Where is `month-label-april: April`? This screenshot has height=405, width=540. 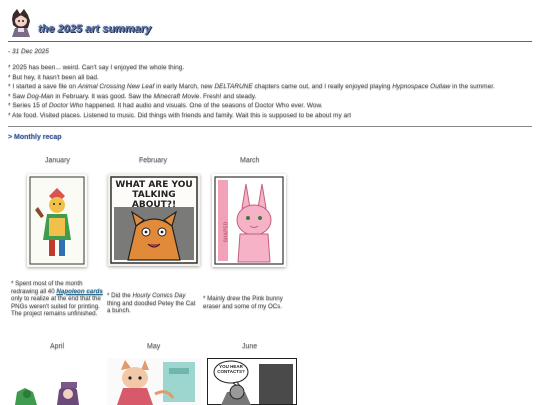 month-label-april: April is located at coordinates (57, 346).